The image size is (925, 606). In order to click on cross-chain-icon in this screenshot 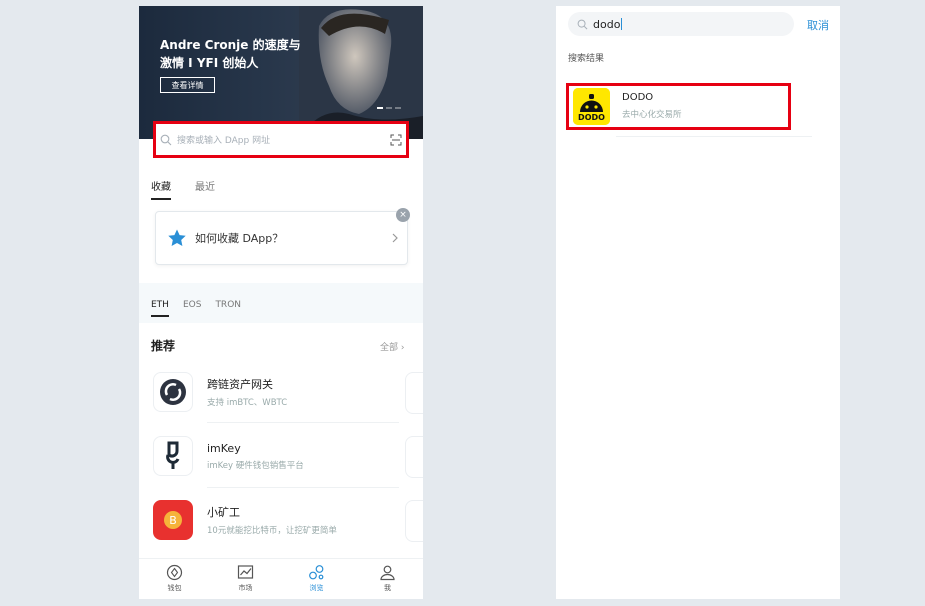, I will do `click(173, 392)`.